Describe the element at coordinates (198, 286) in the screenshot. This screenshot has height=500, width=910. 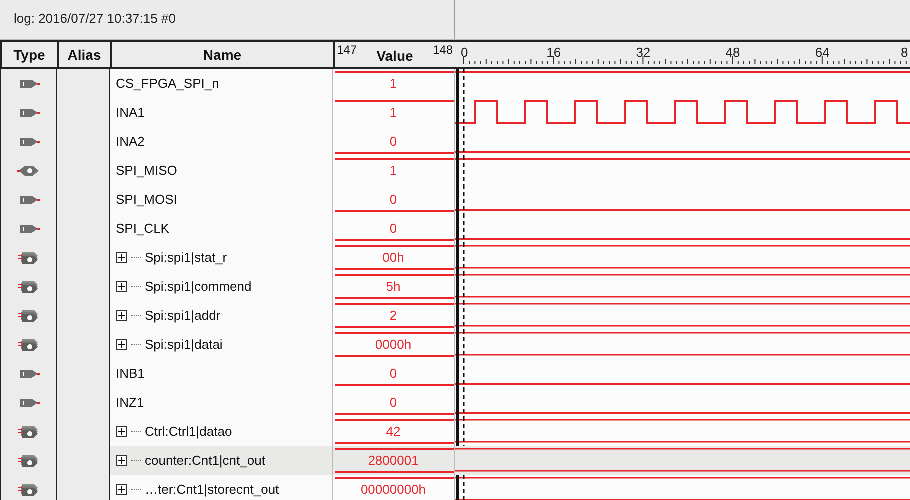
I see `signal-name: Spi:spi1|commend` at that location.